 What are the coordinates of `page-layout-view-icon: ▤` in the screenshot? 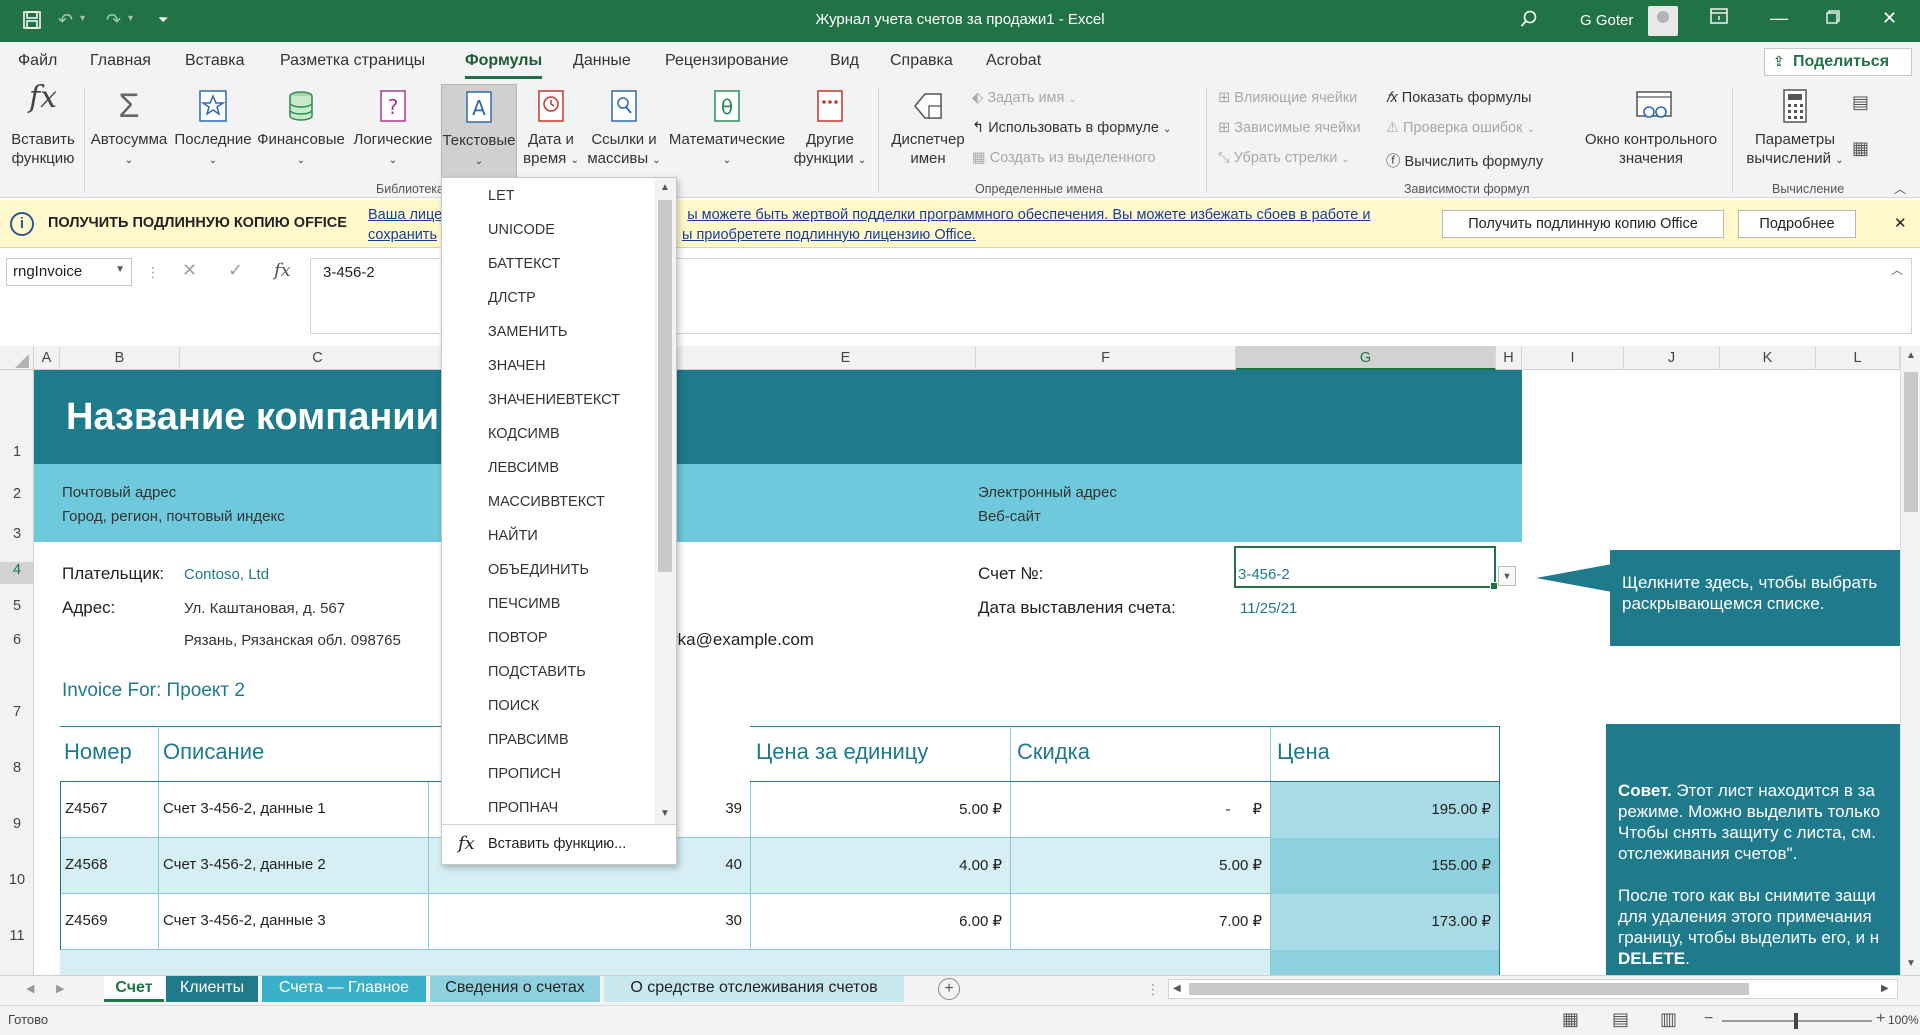 It's located at (1620, 1019).